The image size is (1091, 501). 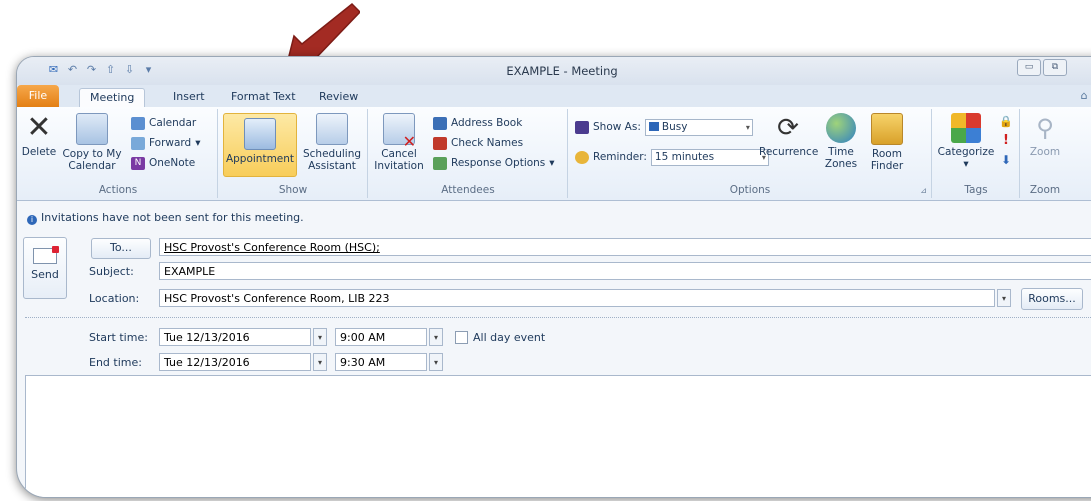 I want to click on room-finder-button: Room Finder, so click(x=887, y=142).